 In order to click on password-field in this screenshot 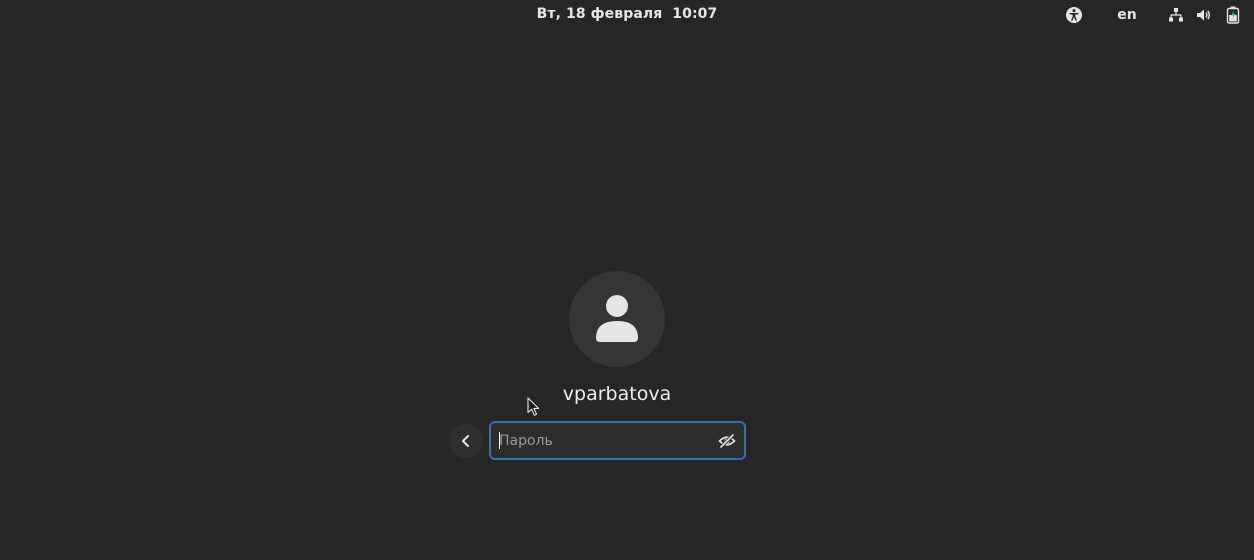, I will do `click(617, 440)`.